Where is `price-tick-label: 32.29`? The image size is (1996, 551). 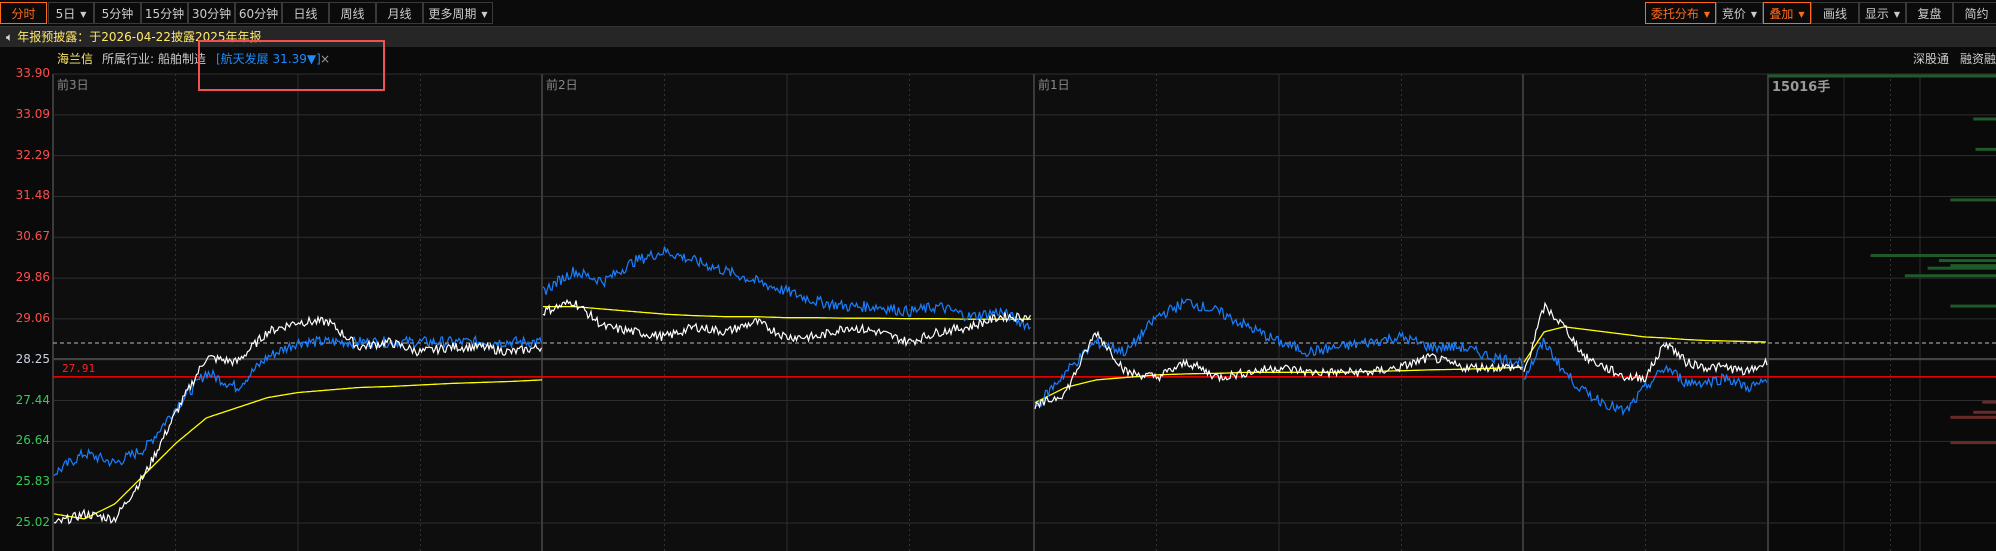
price-tick-label: 32.29 is located at coordinates (32, 154).